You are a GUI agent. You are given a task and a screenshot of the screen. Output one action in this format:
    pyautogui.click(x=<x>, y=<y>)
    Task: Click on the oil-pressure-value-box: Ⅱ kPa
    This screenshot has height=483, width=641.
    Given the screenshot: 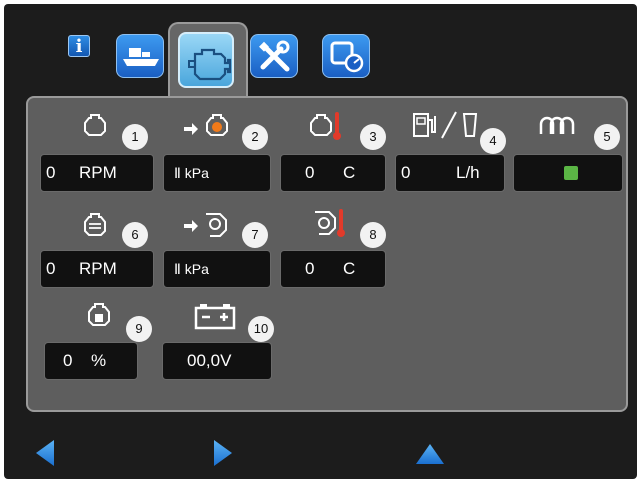 What is the action you would take?
    pyautogui.click(x=217, y=173)
    